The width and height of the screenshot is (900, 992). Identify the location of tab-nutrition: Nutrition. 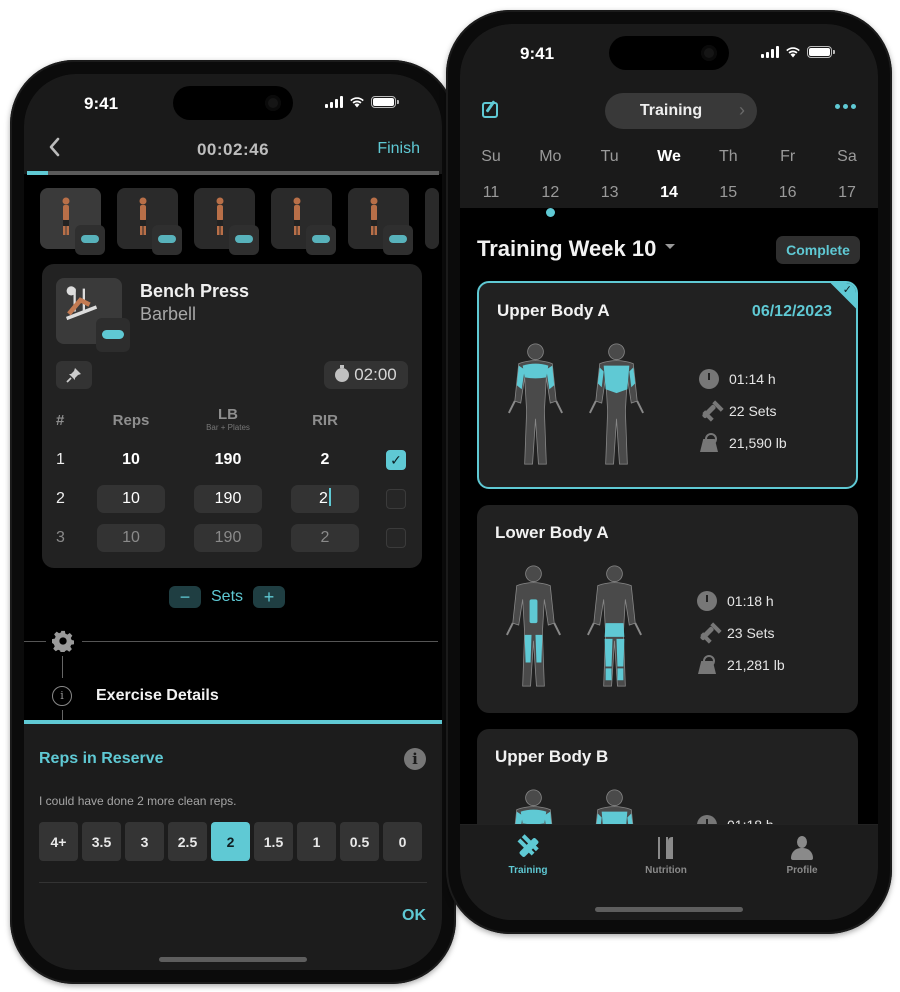
(666, 855).